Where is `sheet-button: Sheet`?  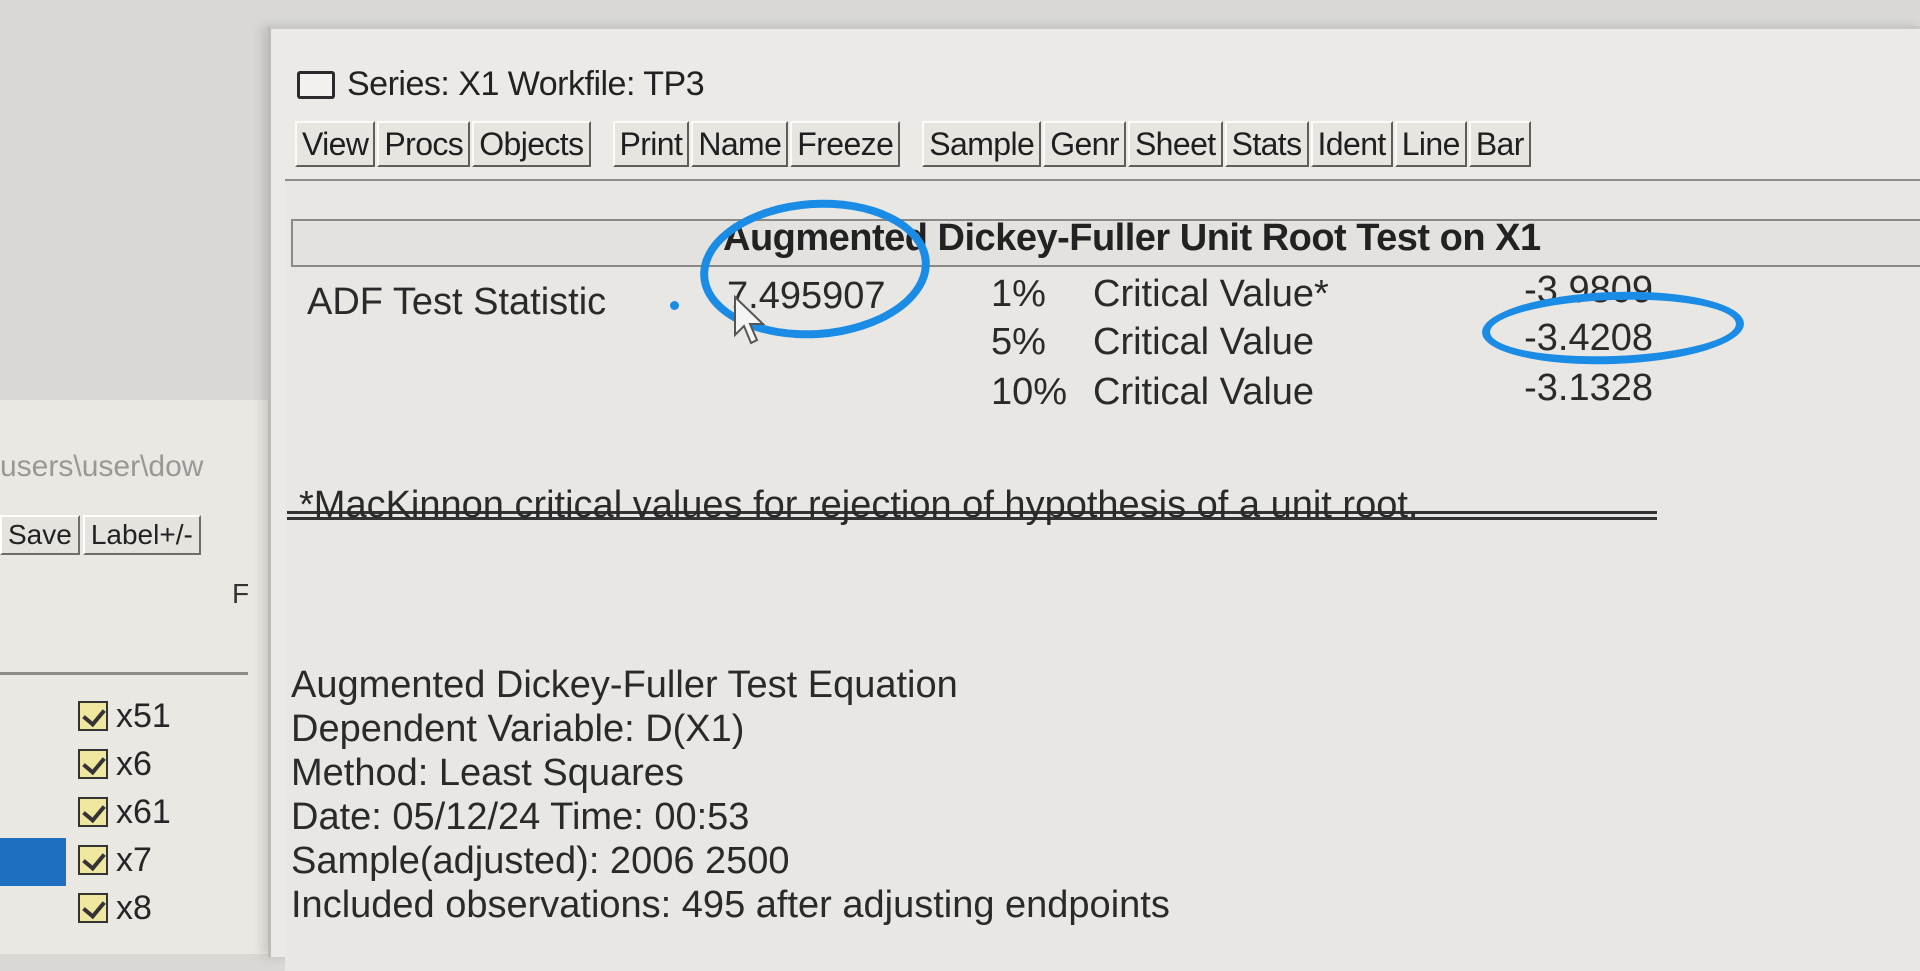 sheet-button: Sheet is located at coordinates (1175, 144).